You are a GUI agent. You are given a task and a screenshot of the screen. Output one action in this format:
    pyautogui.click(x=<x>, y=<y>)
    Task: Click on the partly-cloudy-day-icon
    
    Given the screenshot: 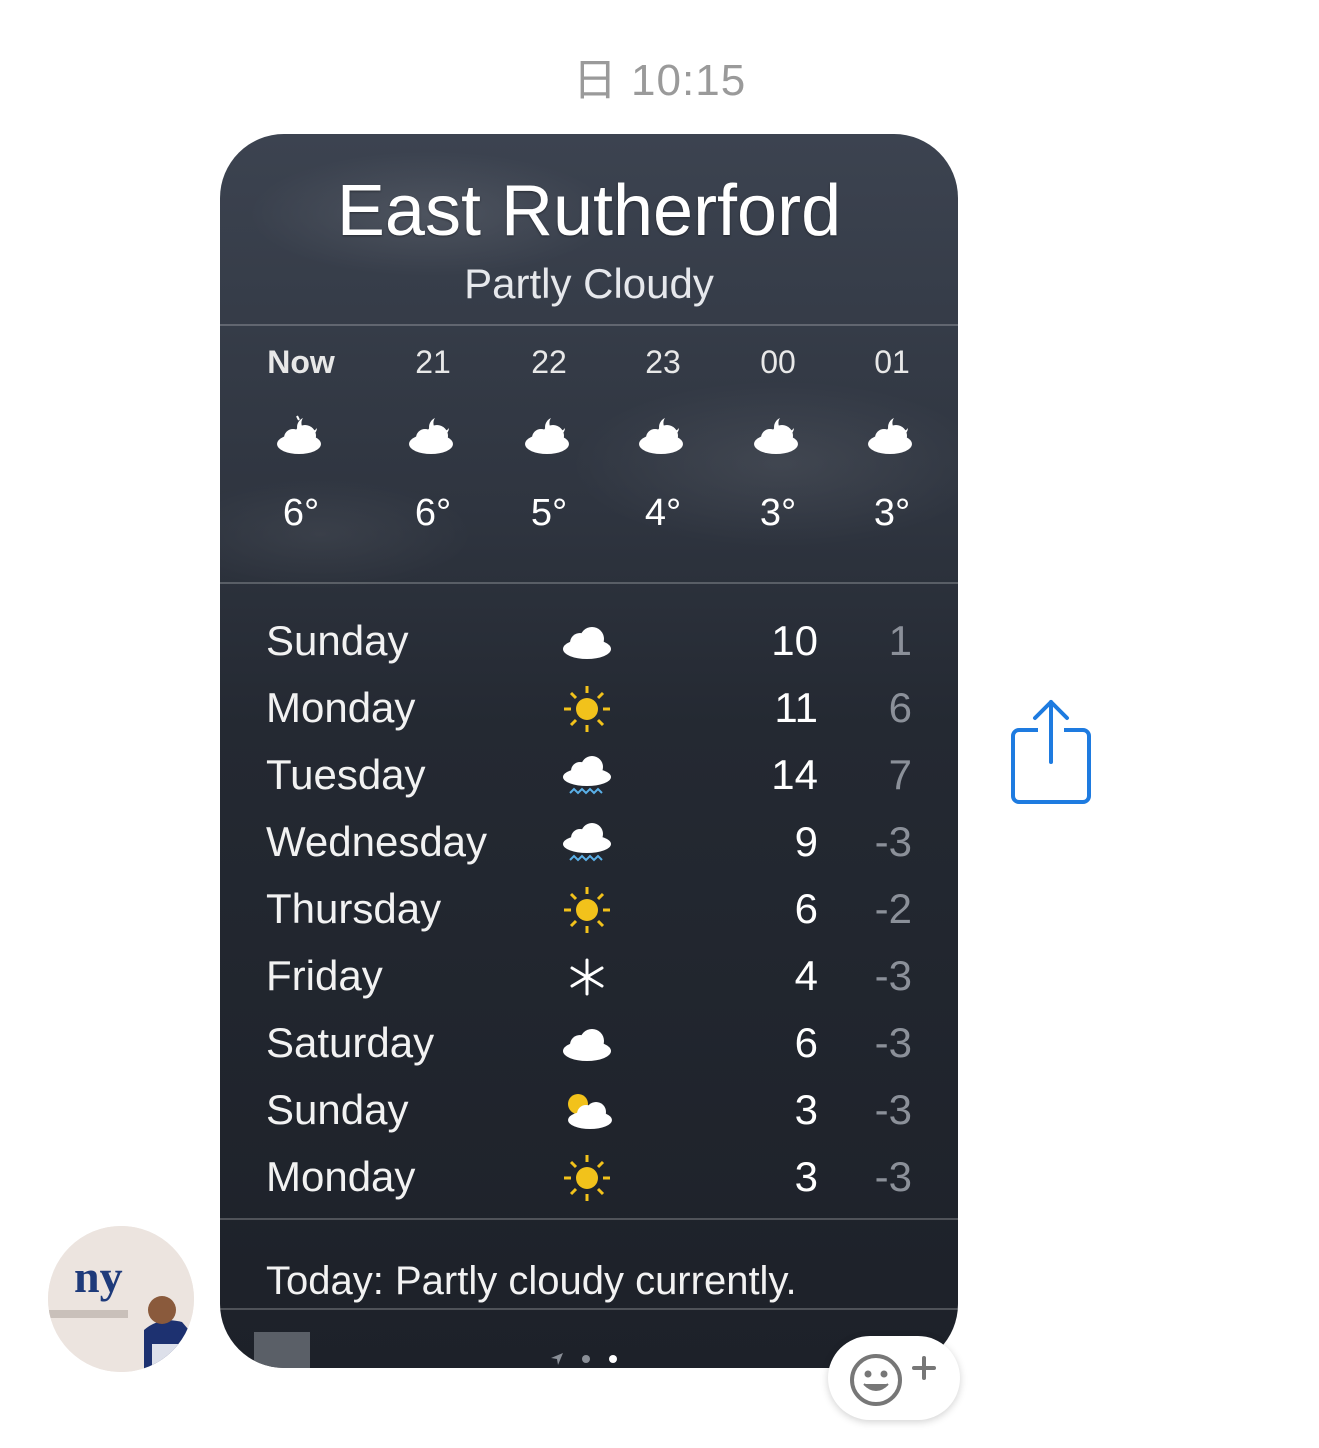 What is the action you would take?
    pyautogui.click(x=590, y=1111)
    